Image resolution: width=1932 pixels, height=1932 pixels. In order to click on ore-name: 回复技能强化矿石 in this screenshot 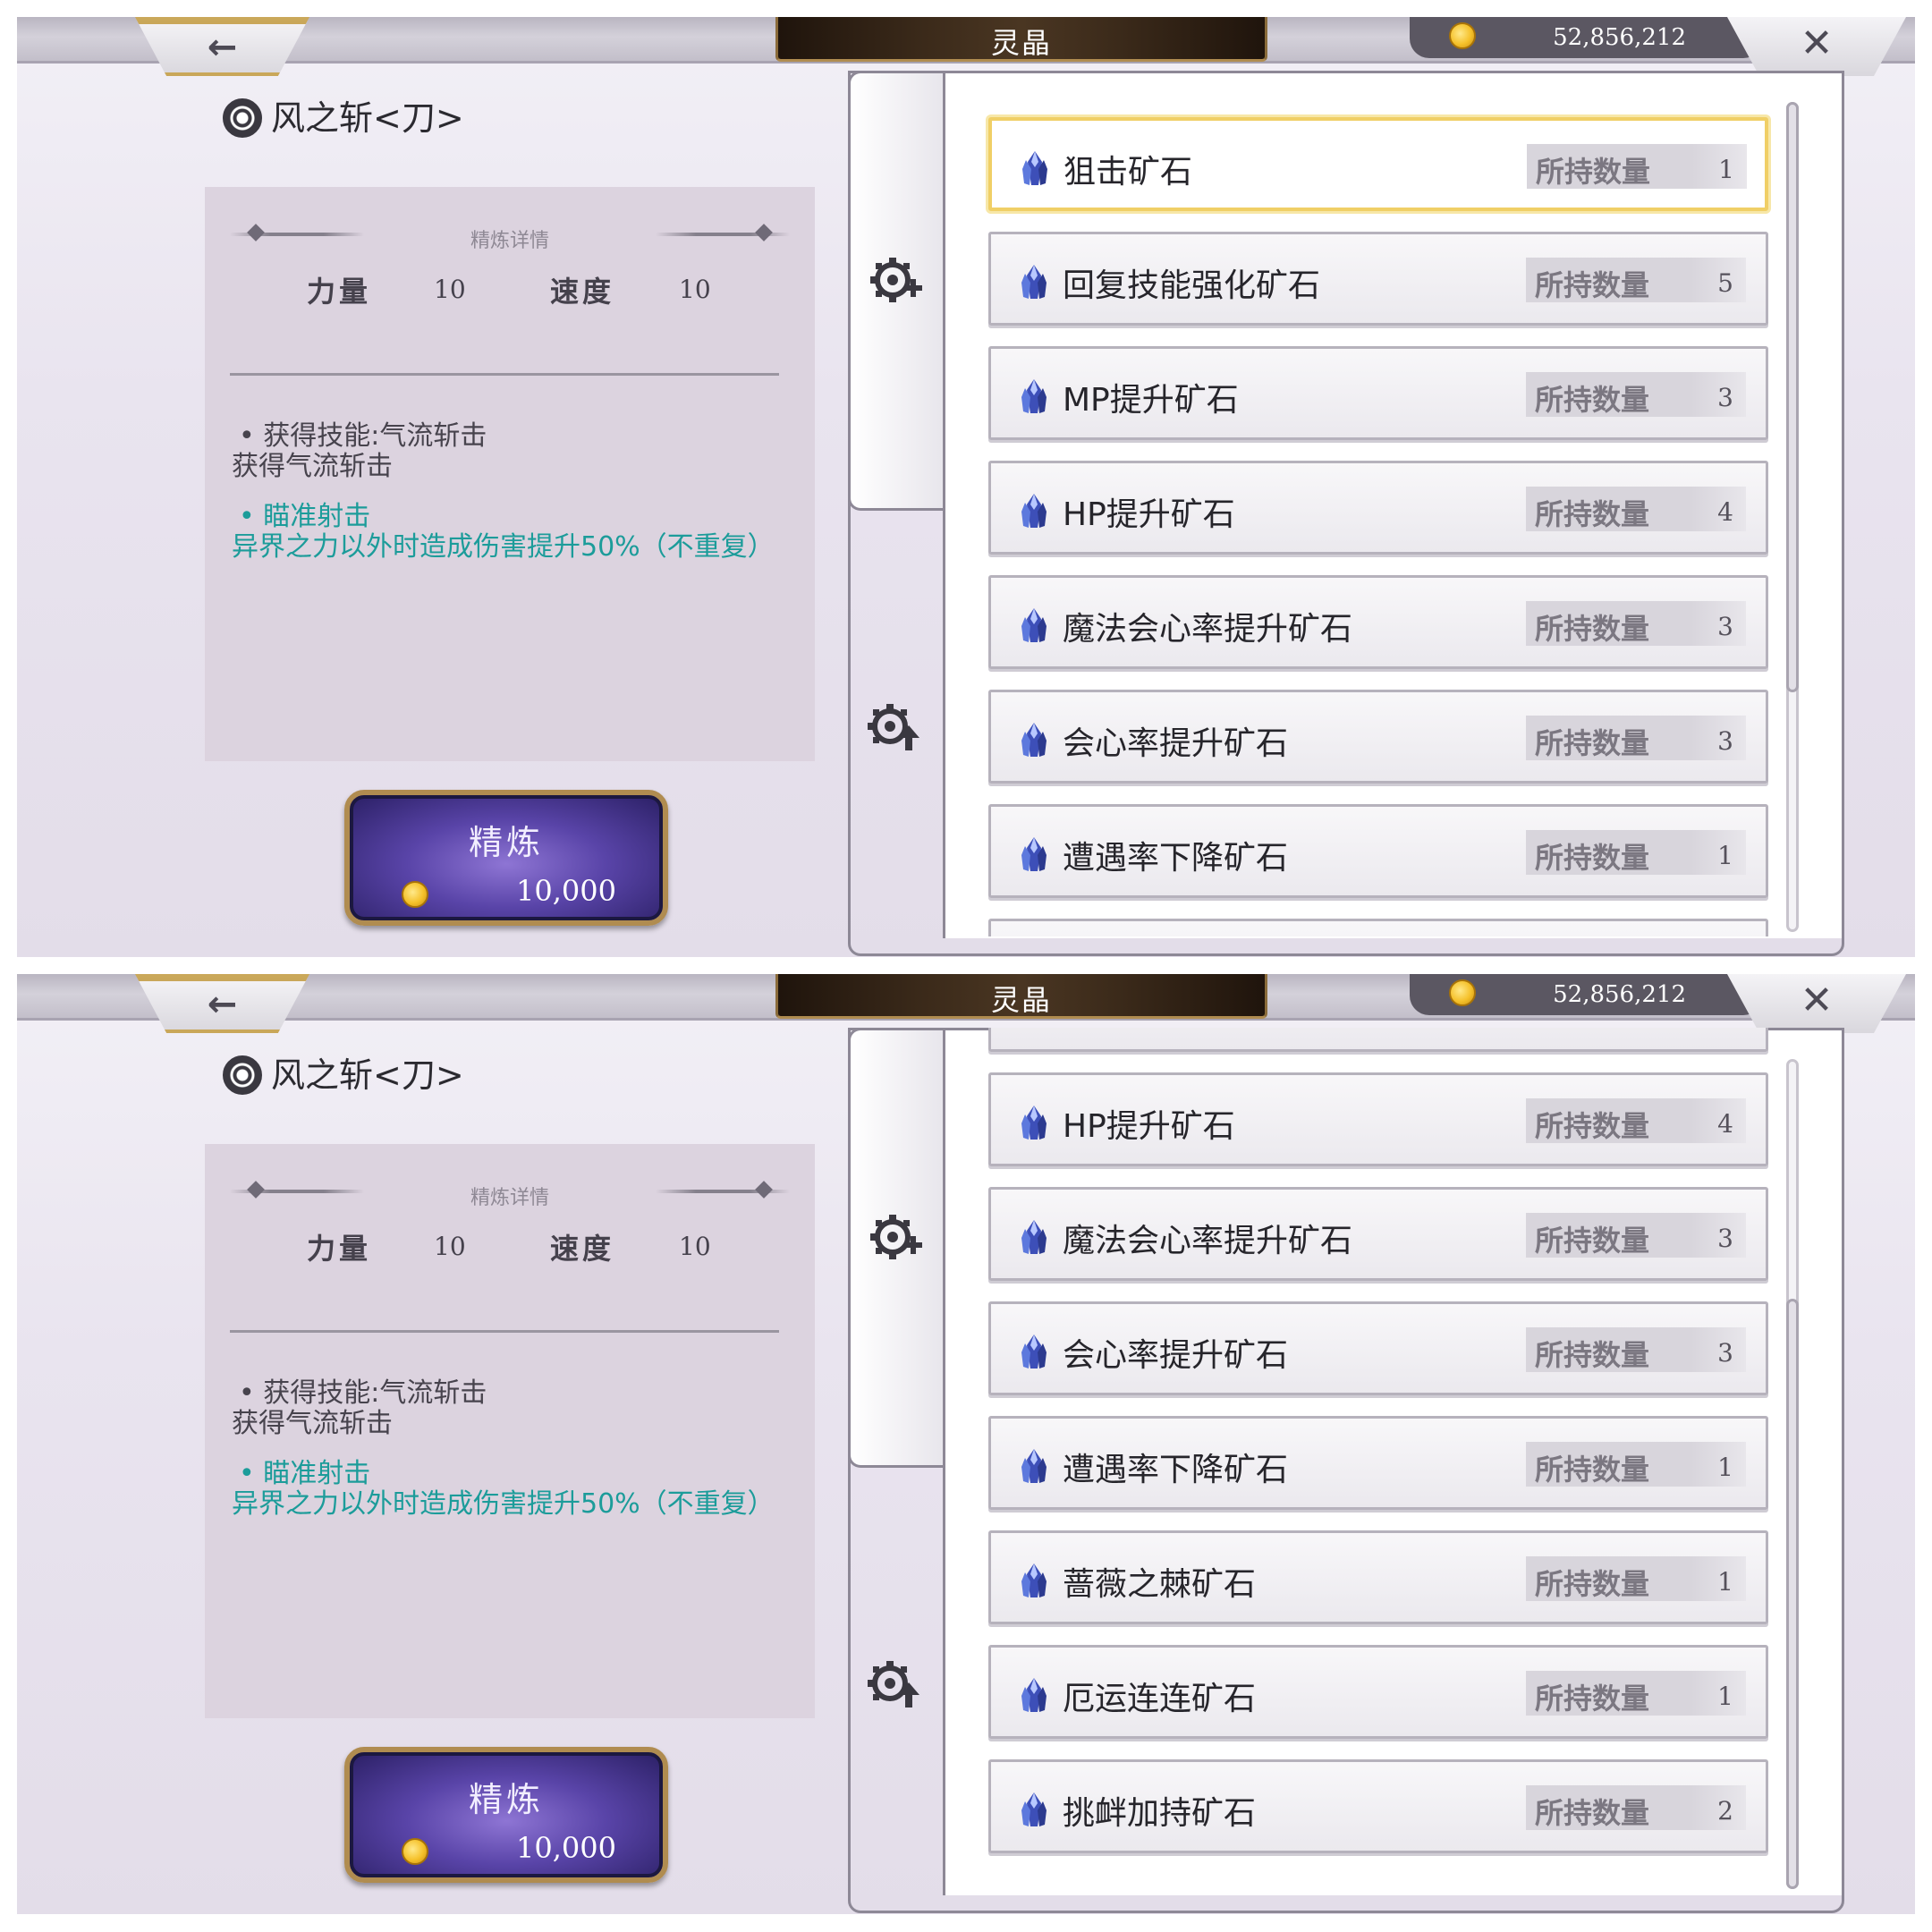, I will do `click(1192, 285)`.